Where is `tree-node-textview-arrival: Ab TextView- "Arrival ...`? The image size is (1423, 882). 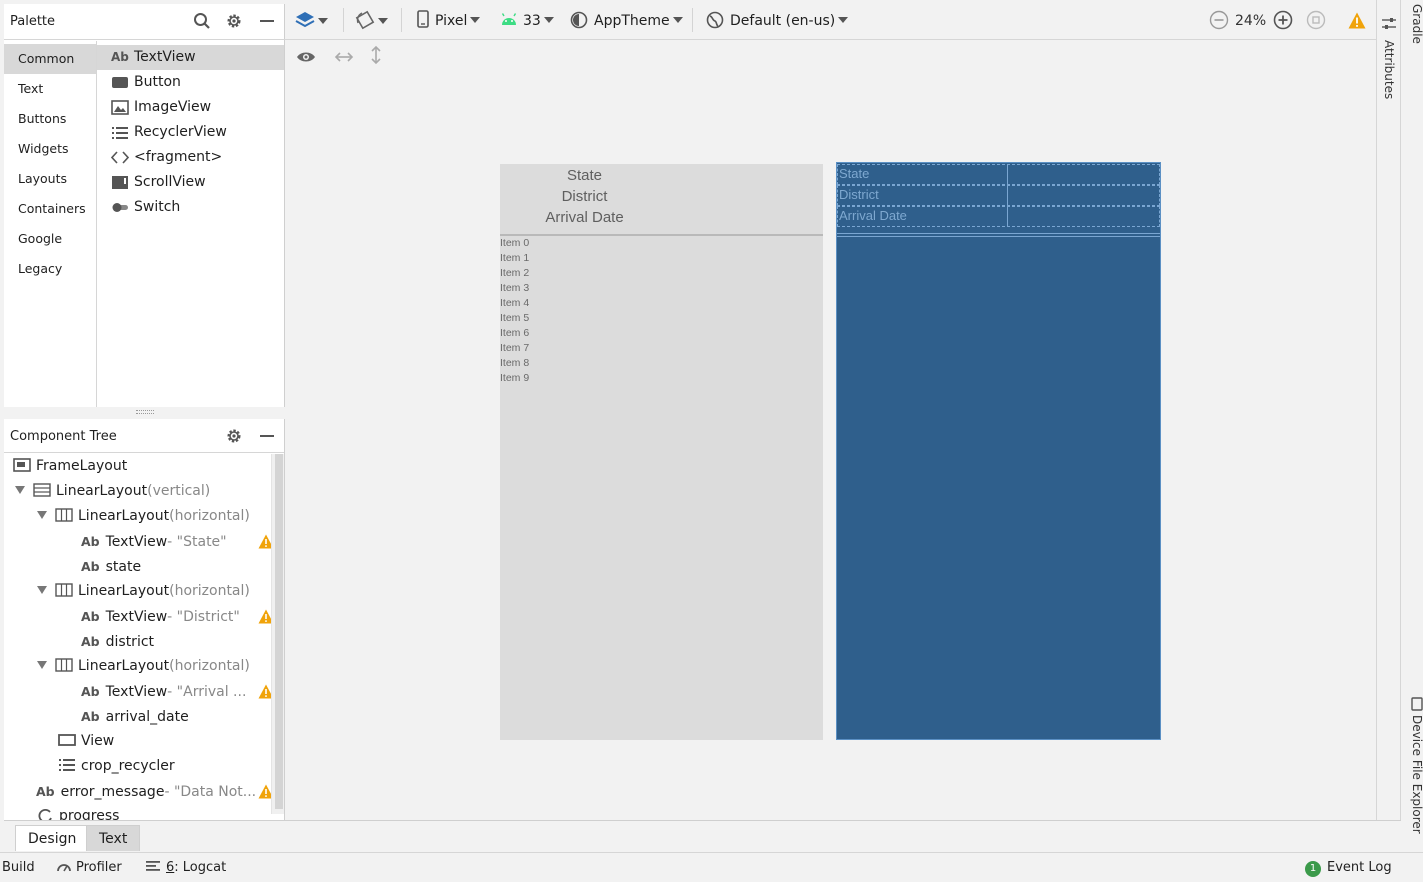
tree-node-textview-arrival: Ab TextView- "Arrival ... is located at coordinates (163, 691).